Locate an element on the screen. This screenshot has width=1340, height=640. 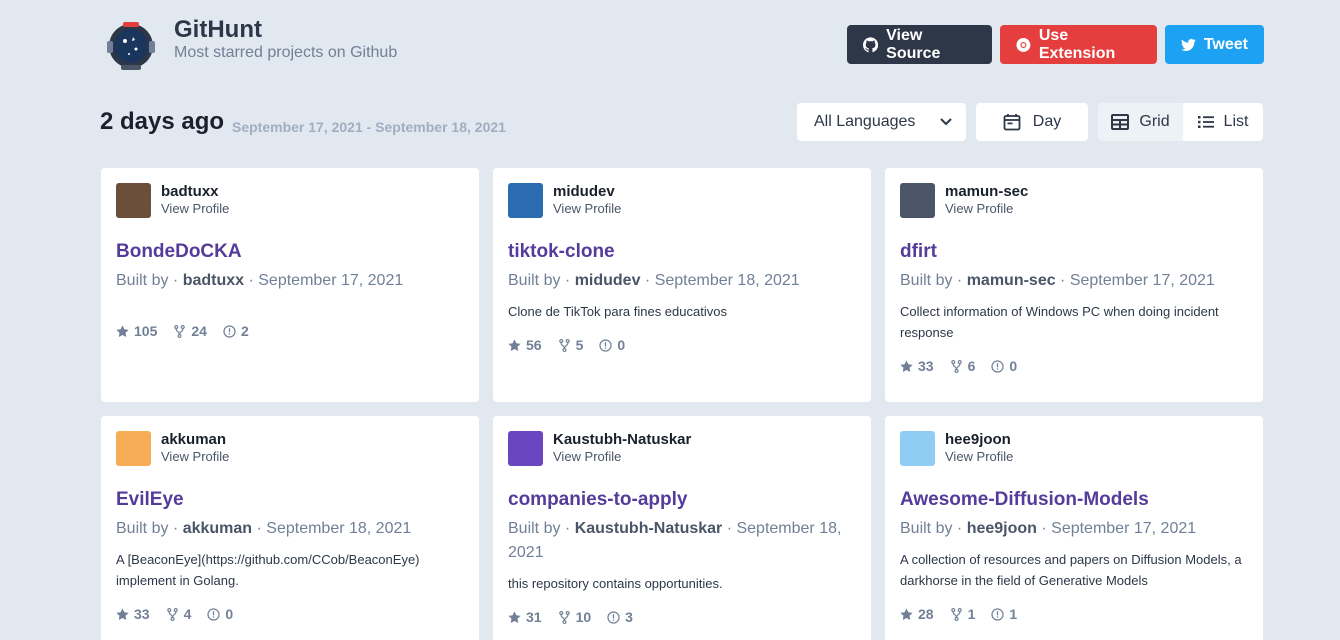
calendar-icon is located at coordinates (1012, 122).